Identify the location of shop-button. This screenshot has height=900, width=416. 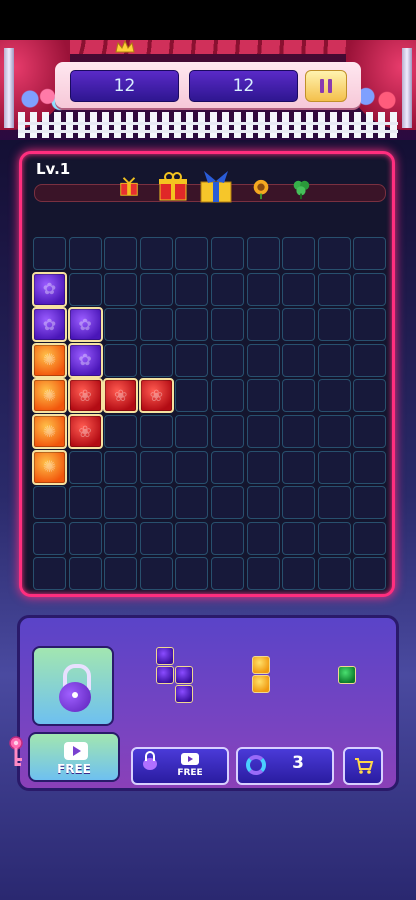
(363, 766).